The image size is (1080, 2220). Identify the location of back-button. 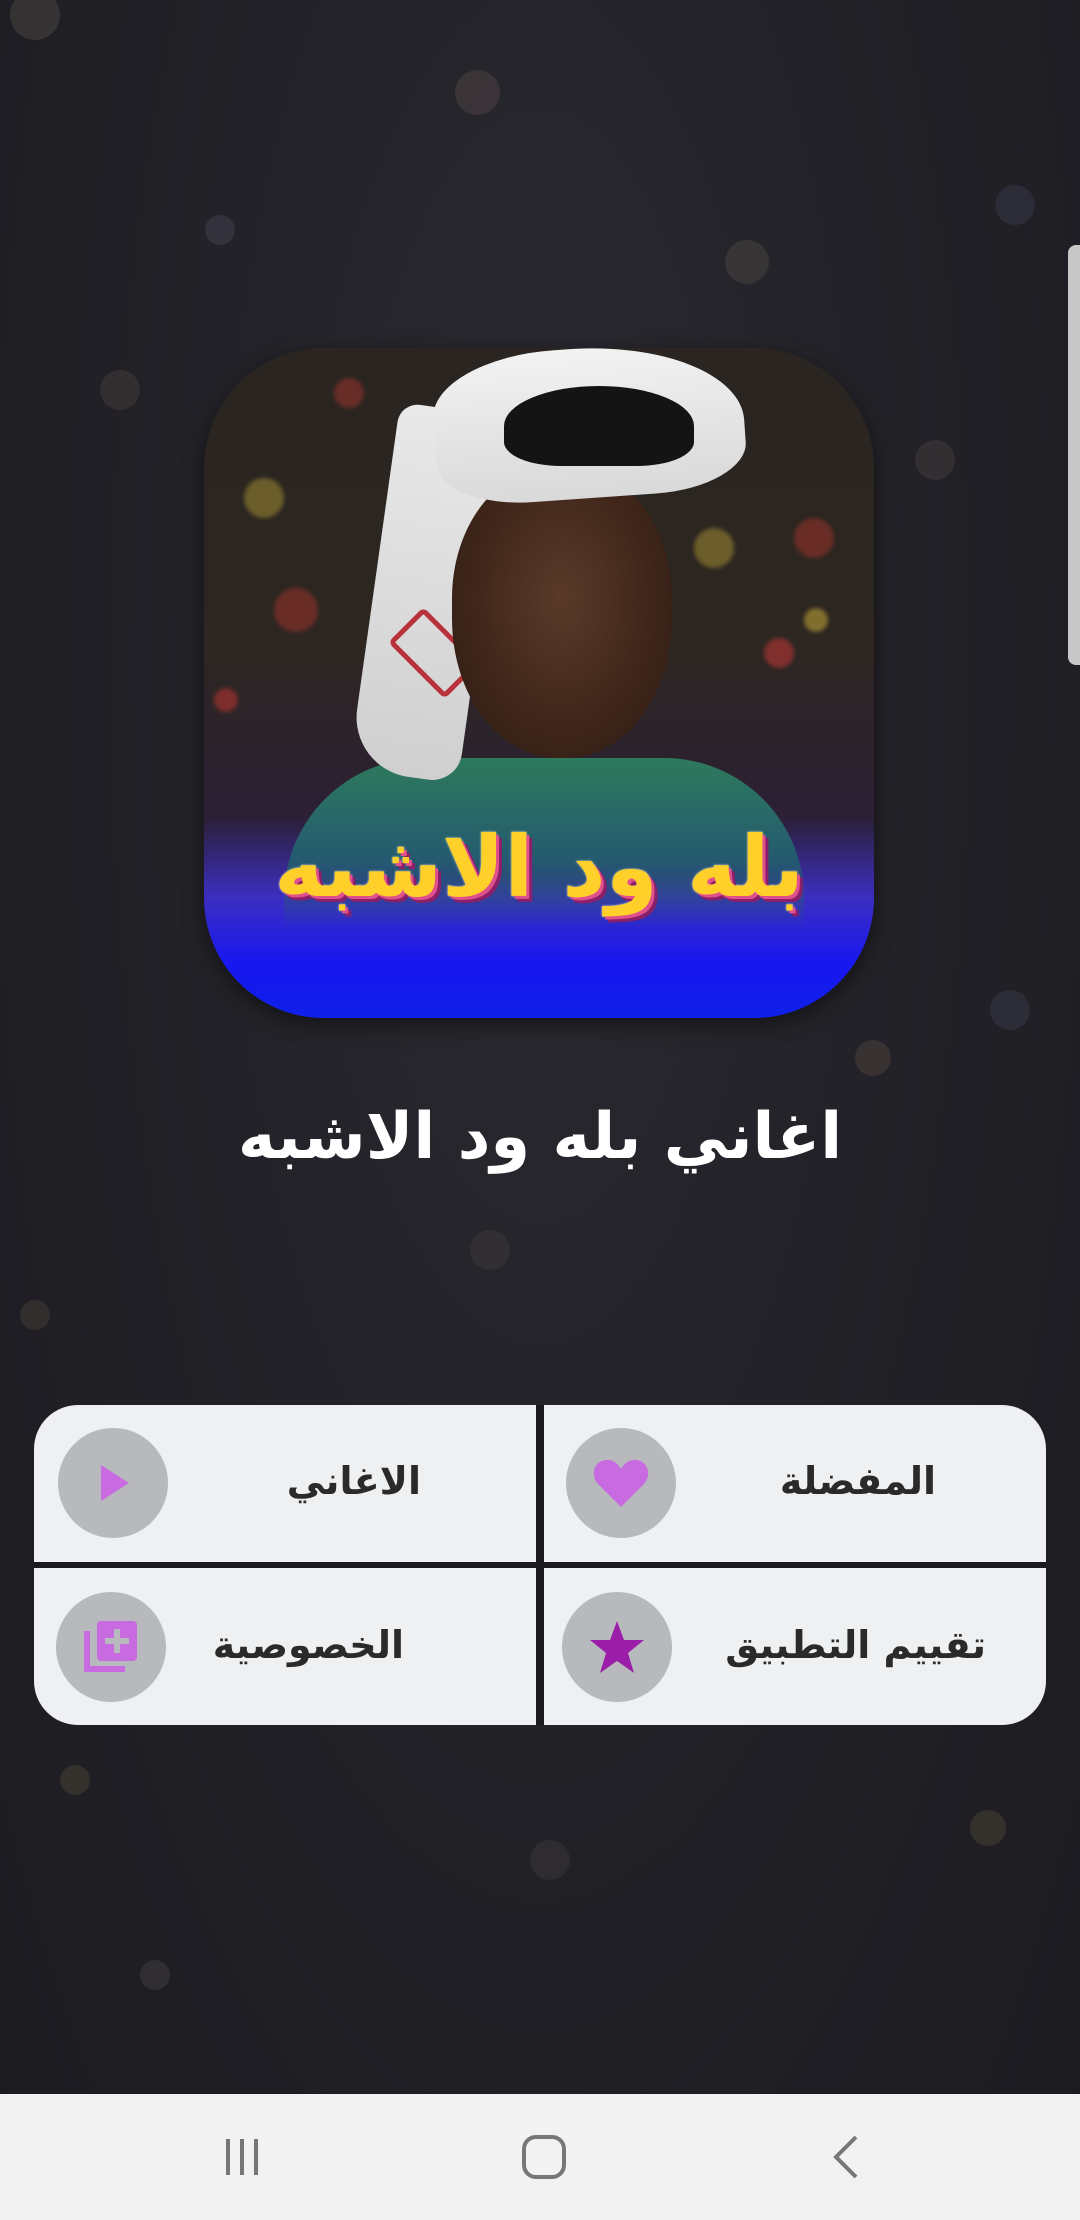
(846, 2157).